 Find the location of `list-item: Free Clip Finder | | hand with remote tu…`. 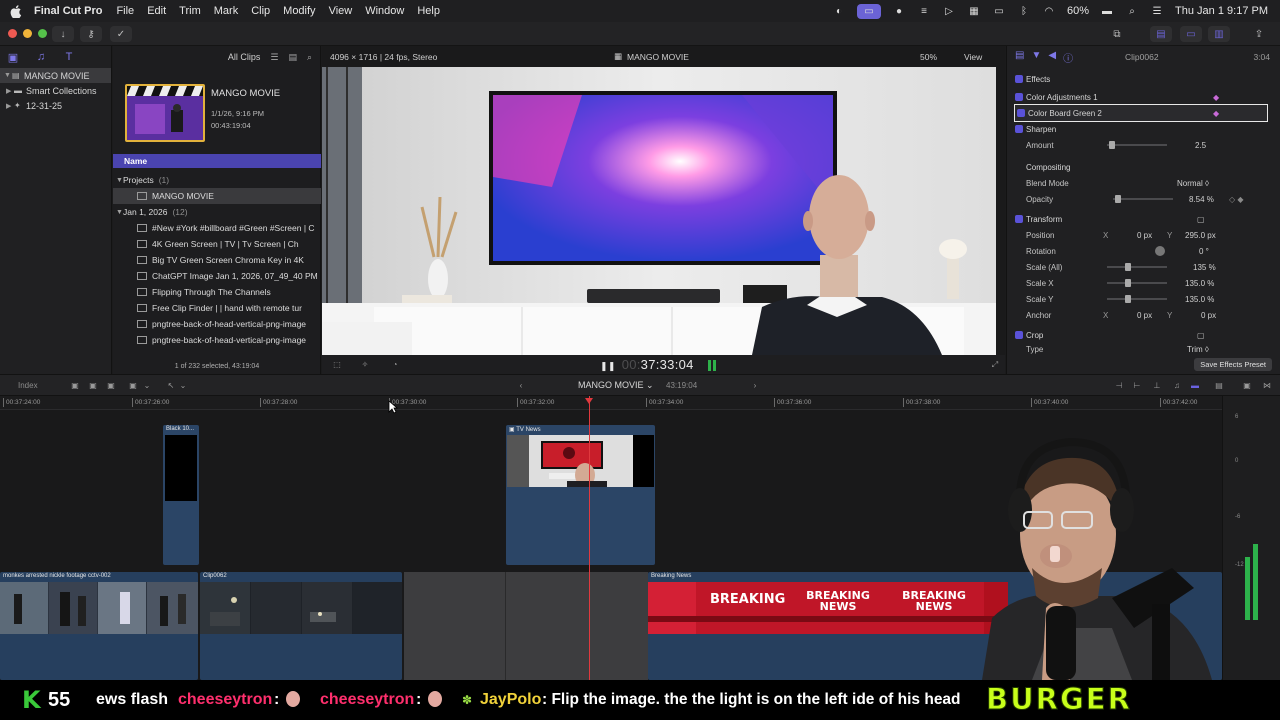

list-item: Free Clip Finder | | hand with remote tu… is located at coordinates (217, 308).